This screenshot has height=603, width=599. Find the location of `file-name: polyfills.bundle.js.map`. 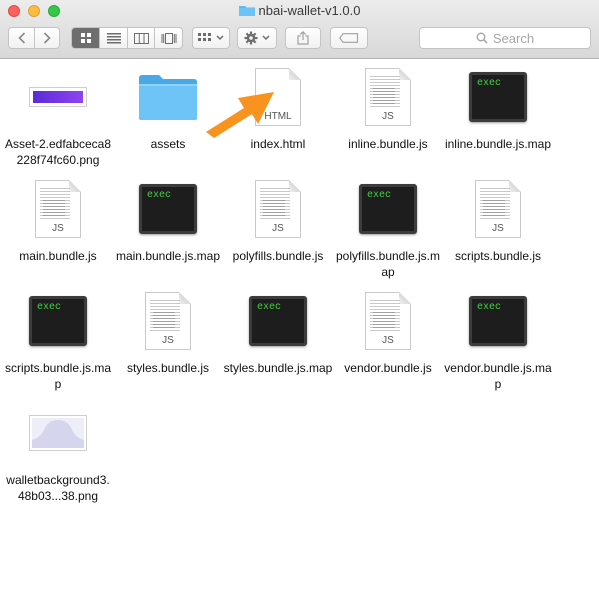

file-name: polyfills.bundle.js.map is located at coordinates (388, 264).